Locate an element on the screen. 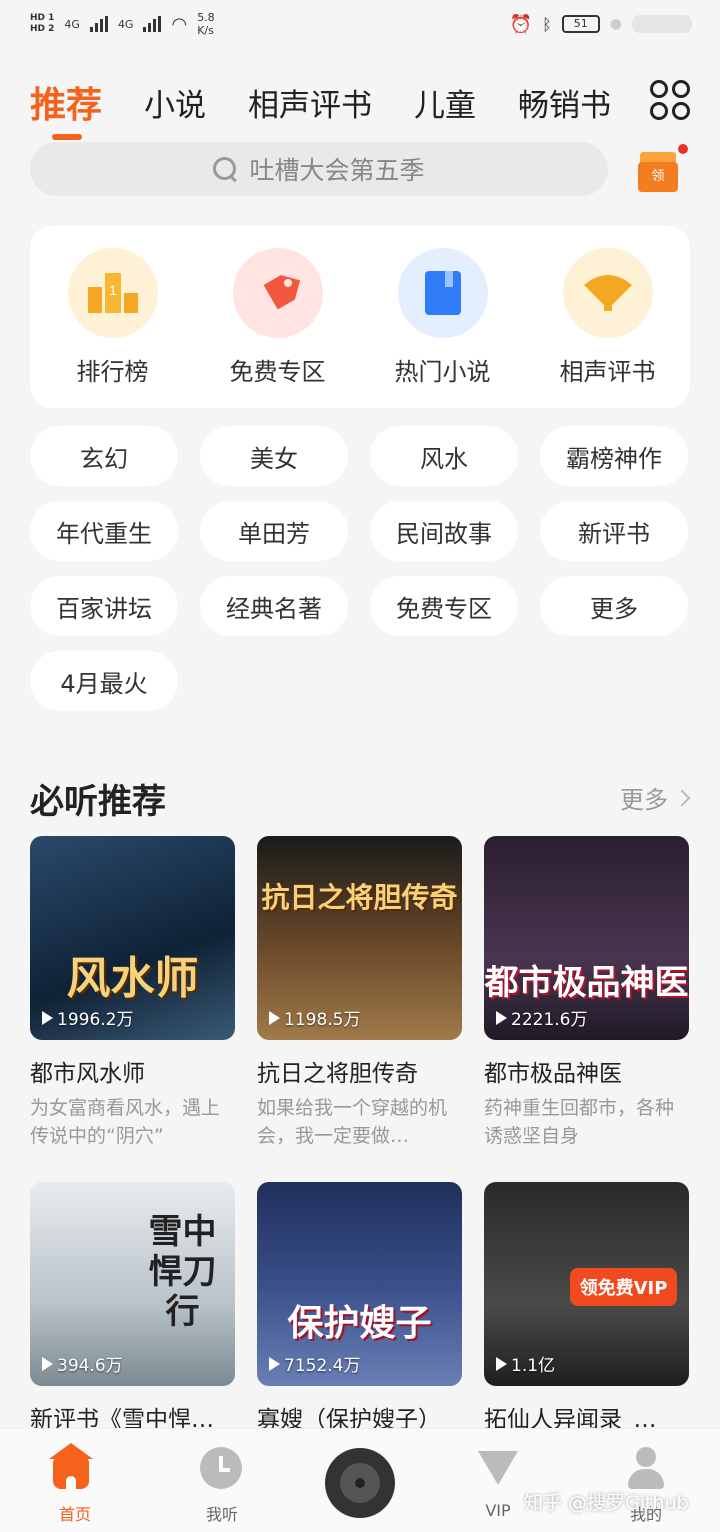 This screenshot has height=1532, width=720. tag-chip: 百家讲坛 is located at coordinates (104, 606).